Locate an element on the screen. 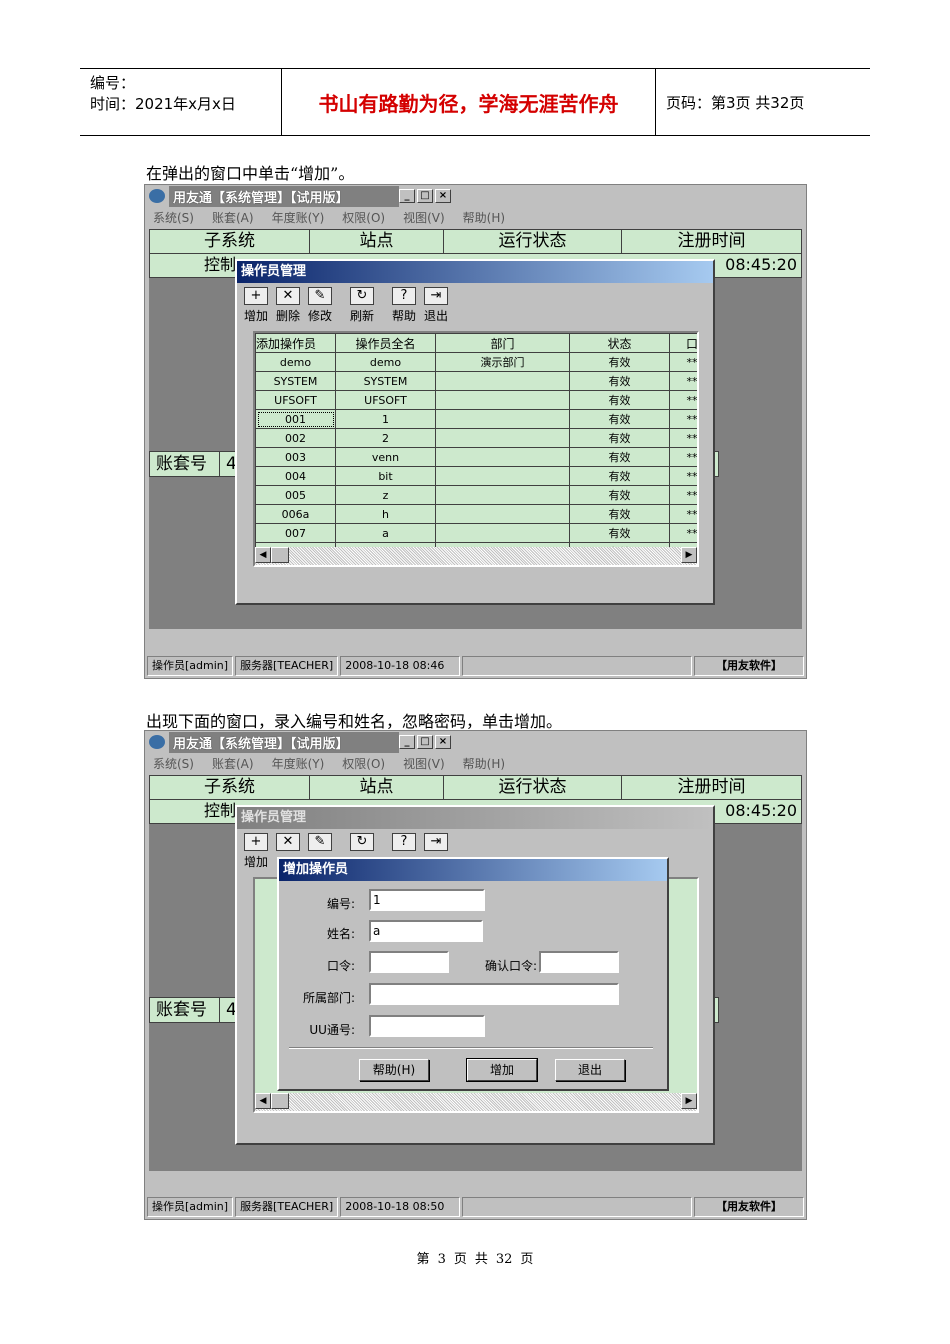  table-row: UFSOFT UFSOFT 有效 ** is located at coordinates (476, 400).